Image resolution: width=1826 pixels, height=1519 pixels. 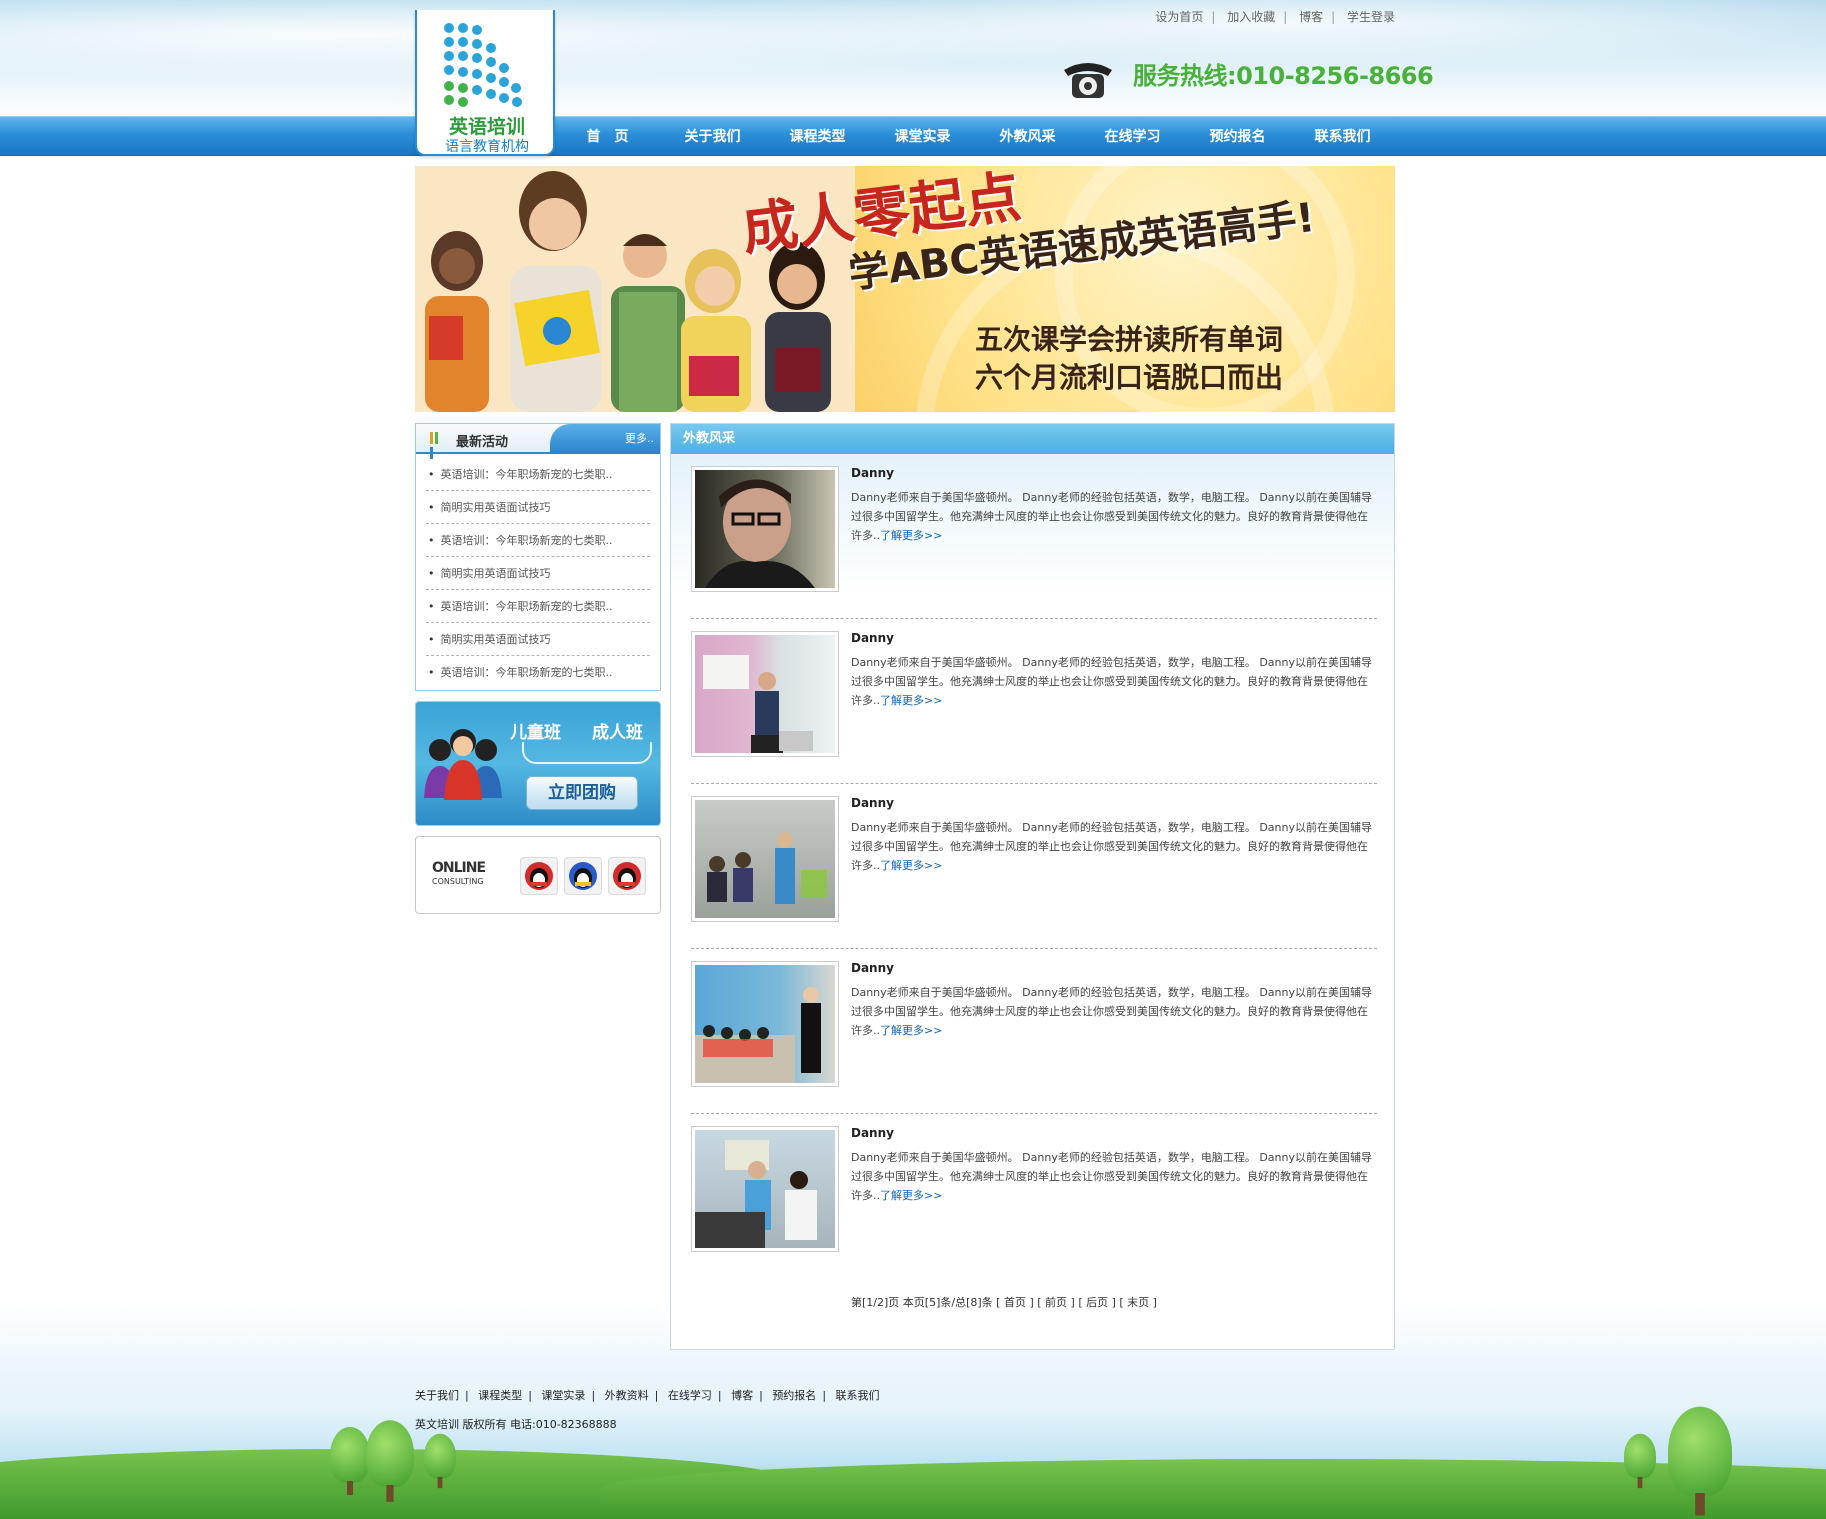 I want to click on logo-dots-icon, so click(x=483, y=65).